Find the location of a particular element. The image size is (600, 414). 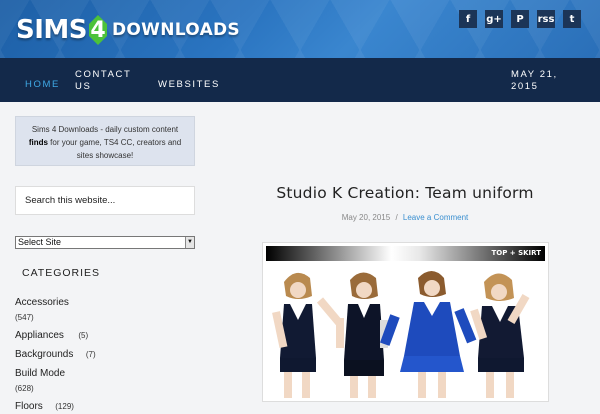

pinterest-icon: P is located at coordinates (520, 19).